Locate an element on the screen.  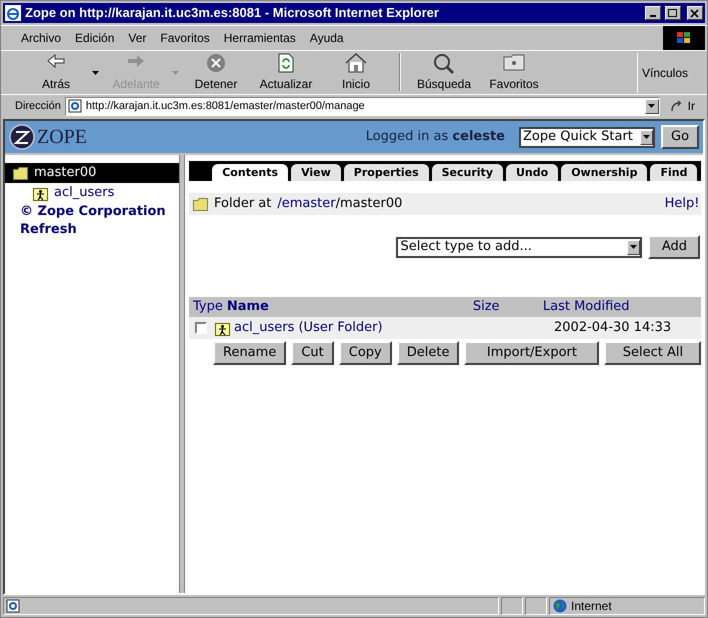
home-icon is located at coordinates (356, 62).